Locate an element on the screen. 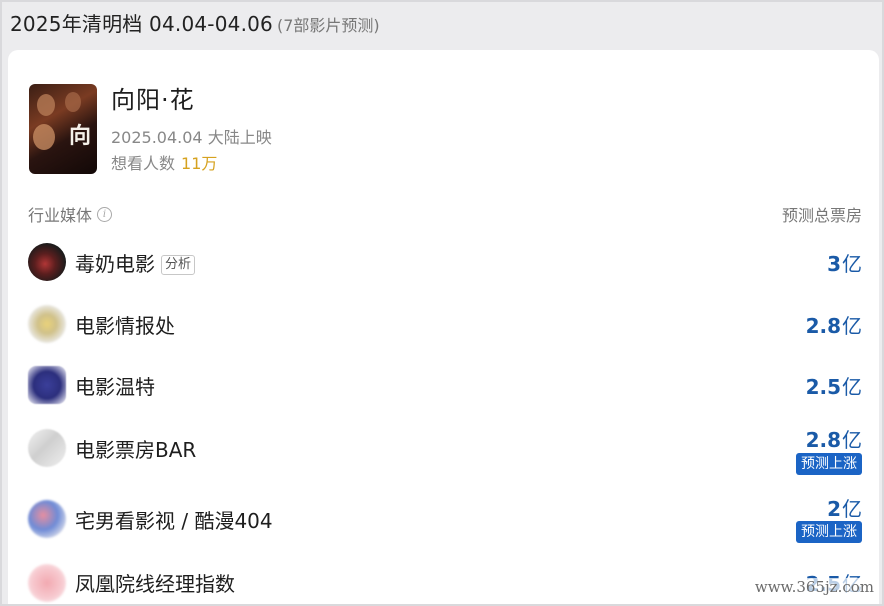  column-header-media: 行业媒体 i is located at coordinates (70, 214).